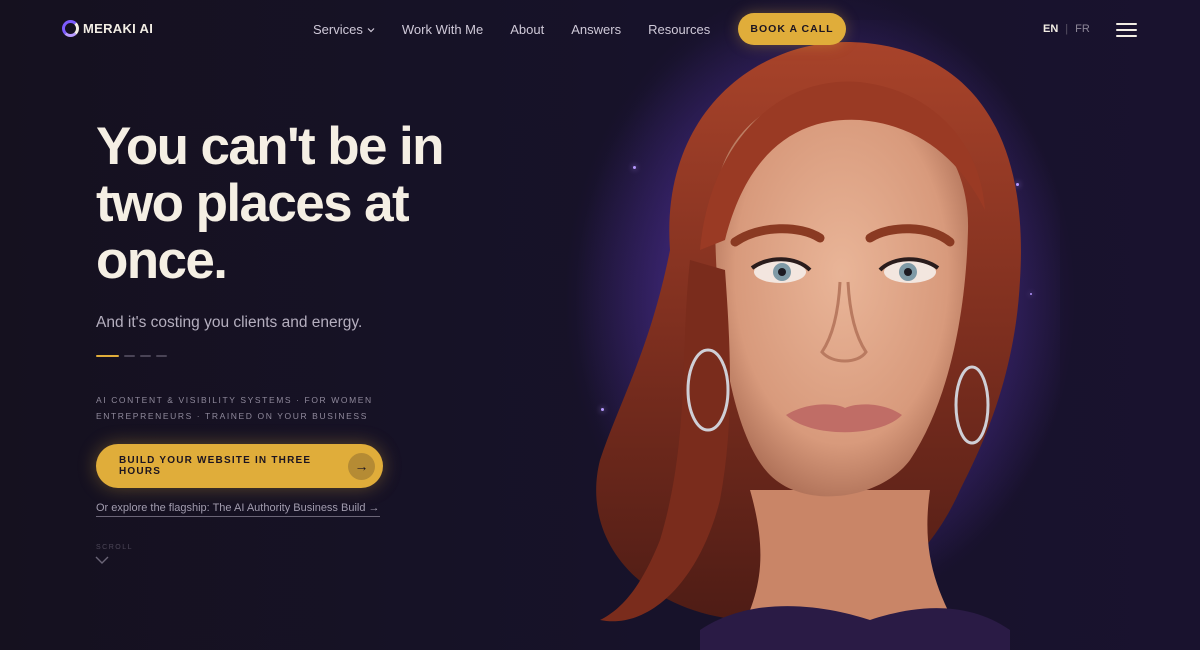 The height and width of the screenshot is (650, 1200). What do you see at coordinates (338, 29) in the screenshot?
I see `nav-link-label: Services` at bounding box center [338, 29].